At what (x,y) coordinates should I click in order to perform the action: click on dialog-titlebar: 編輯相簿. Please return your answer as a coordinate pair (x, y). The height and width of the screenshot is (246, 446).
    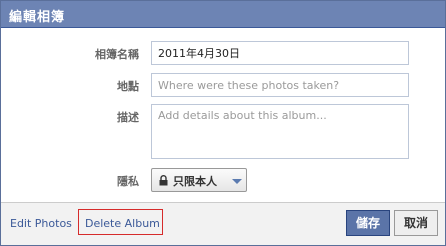
    Looking at the image, I should click on (223, 14).